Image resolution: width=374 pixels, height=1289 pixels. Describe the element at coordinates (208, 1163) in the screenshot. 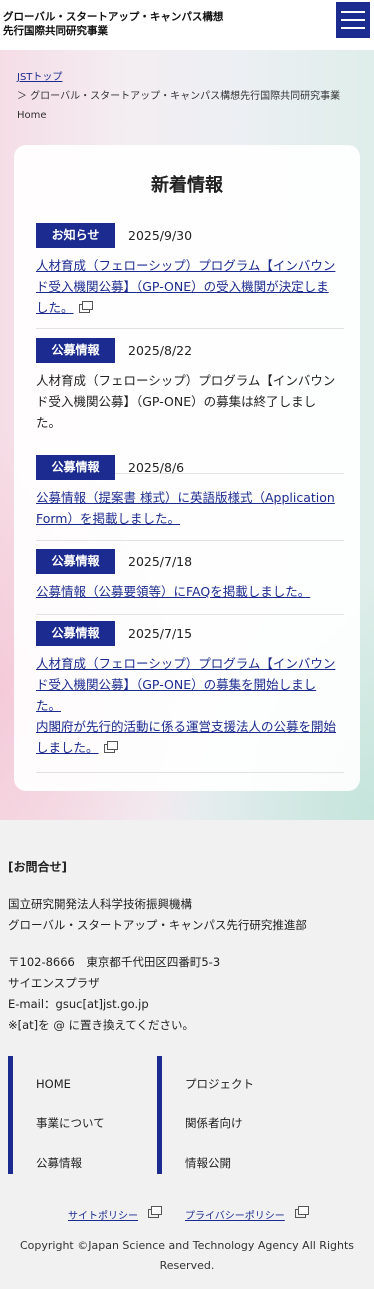

I see `footer-nav-disclosure: 情報公開` at that location.